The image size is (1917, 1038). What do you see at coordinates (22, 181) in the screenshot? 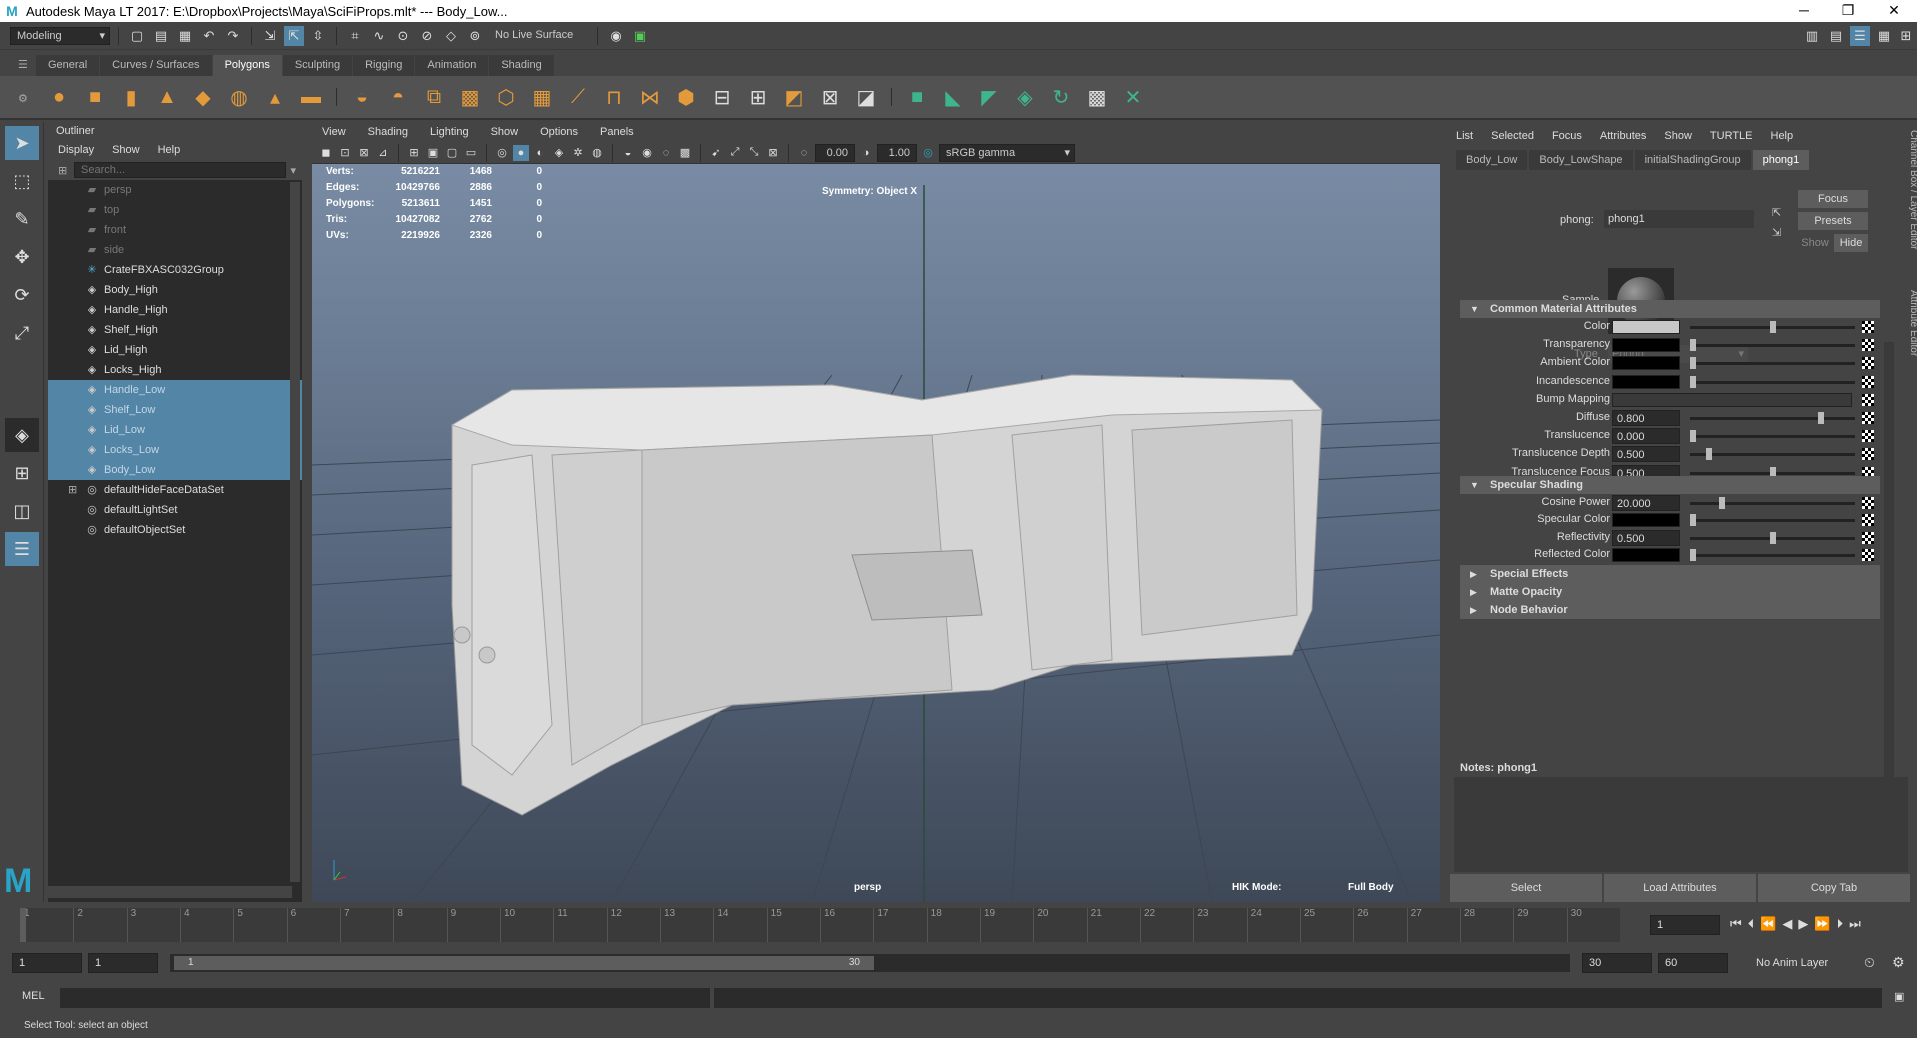
I see `lasso-tool-icon: ⬚` at bounding box center [22, 181].